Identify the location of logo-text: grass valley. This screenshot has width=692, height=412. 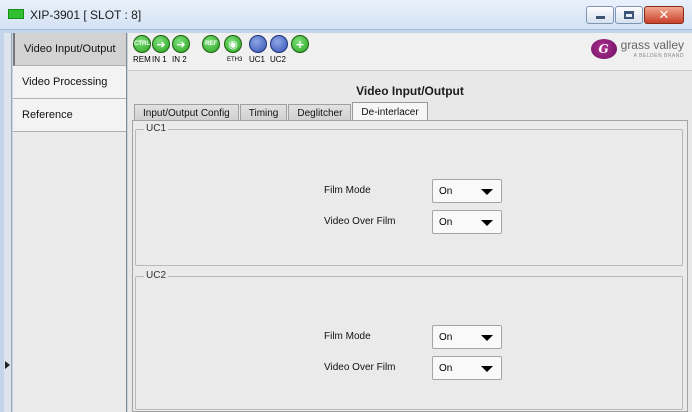
(652, 45).